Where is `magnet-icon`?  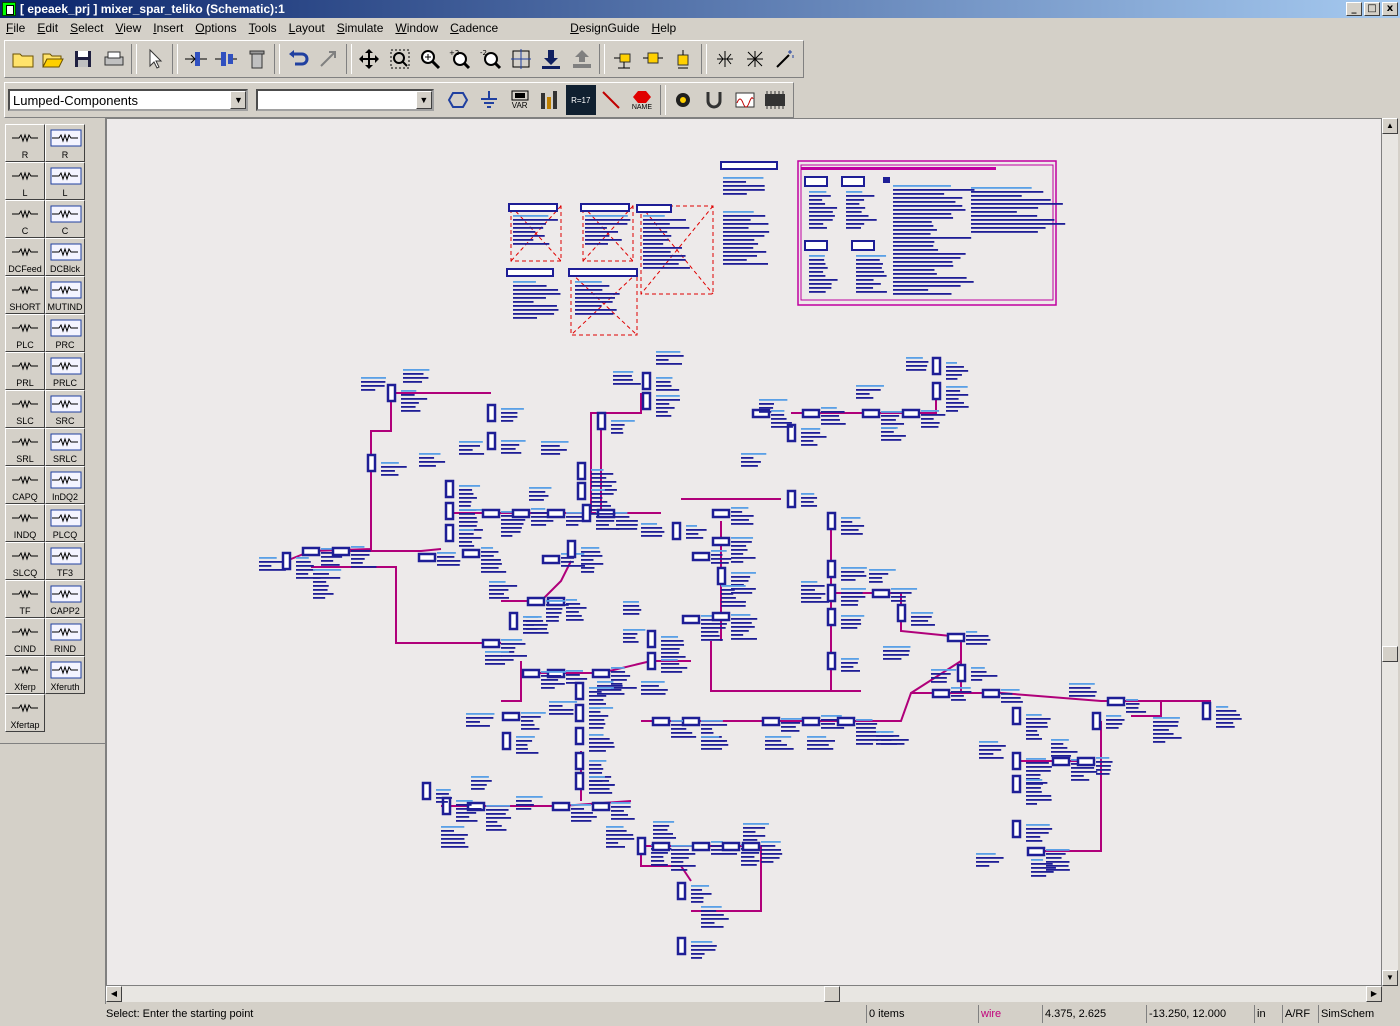 magnet-icon is located at coordinates (714, 100).